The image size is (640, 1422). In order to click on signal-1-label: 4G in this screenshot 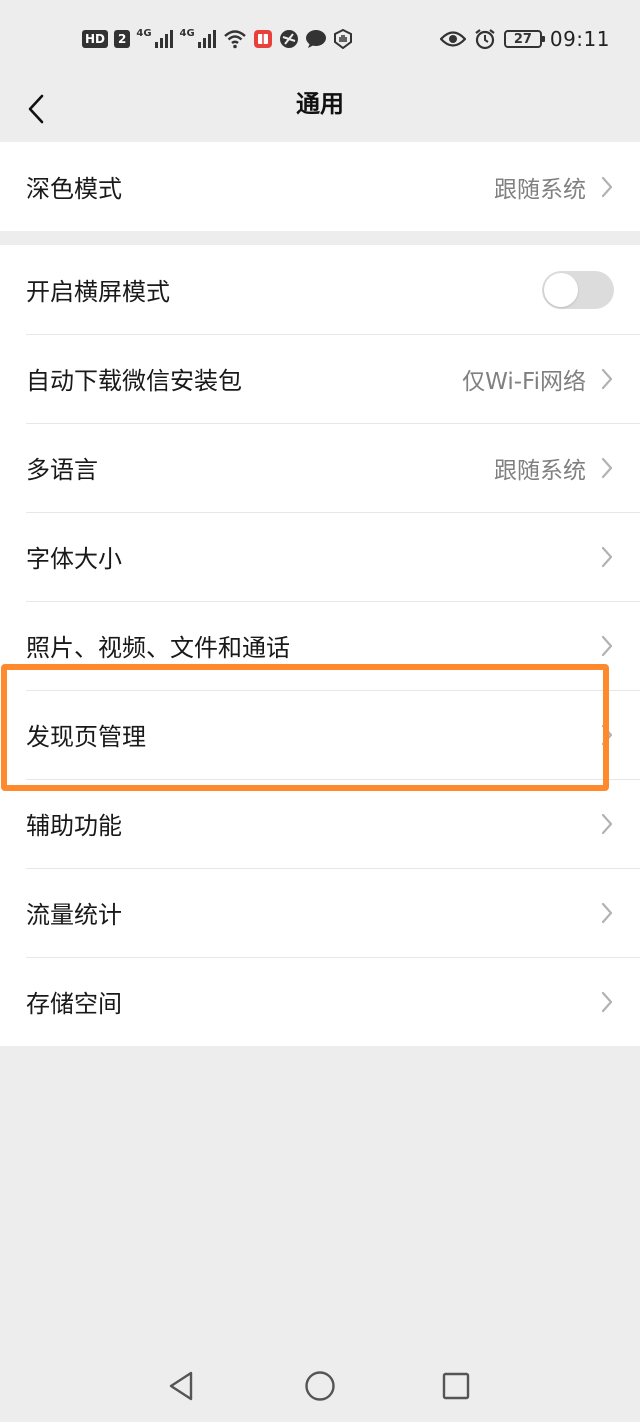, I will do `click(144, 33)`.